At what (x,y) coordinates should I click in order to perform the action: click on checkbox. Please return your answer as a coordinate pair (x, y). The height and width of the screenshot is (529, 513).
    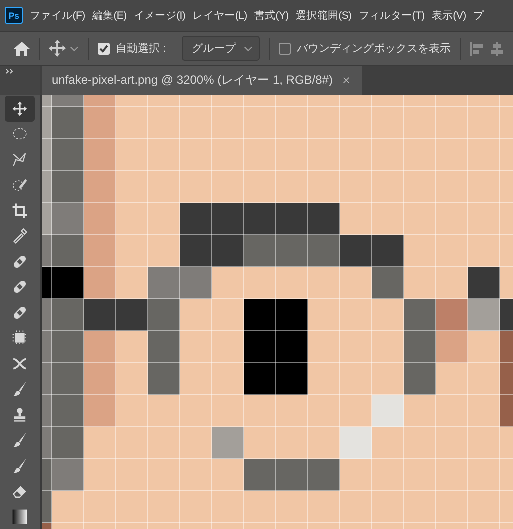
    Looking at the image, I should click on (285, 48).